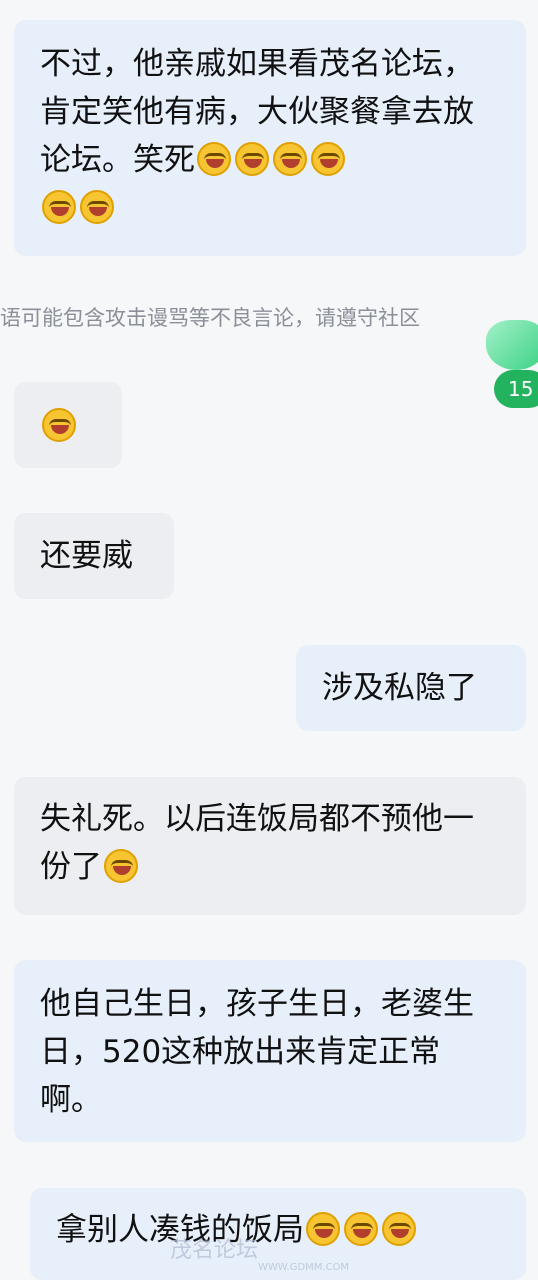  I want to click on message-text: 他自己生日，孩子生日，老婆生日，520这种放出来肯定正常啊。, so click(257, 1052).